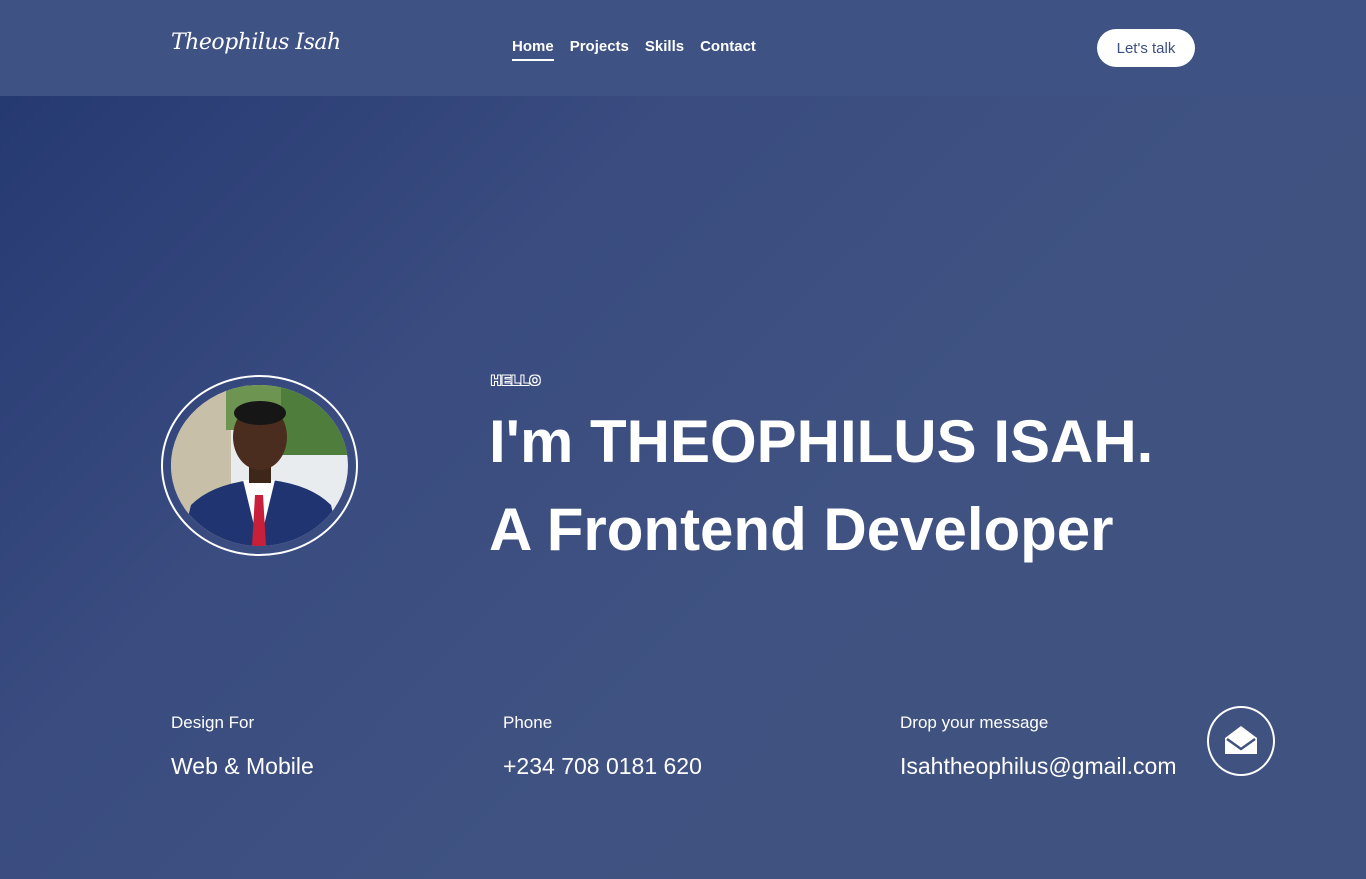 The image size is (1366, 879). Describe the element at coordinates (801, 529) in the screenshot. I see `headline-line-2: A Frontend Developer` at that location.